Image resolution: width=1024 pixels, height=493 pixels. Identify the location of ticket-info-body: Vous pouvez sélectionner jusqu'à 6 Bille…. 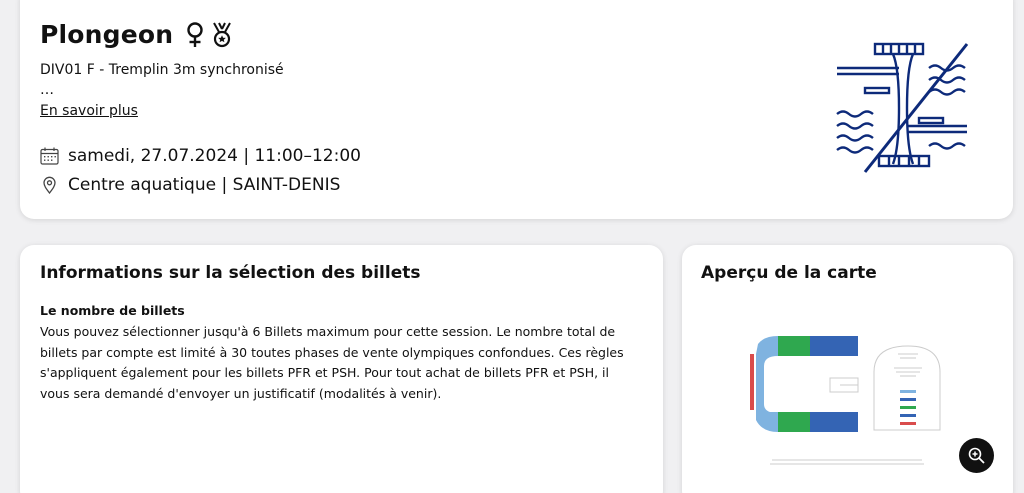
(332, 362).